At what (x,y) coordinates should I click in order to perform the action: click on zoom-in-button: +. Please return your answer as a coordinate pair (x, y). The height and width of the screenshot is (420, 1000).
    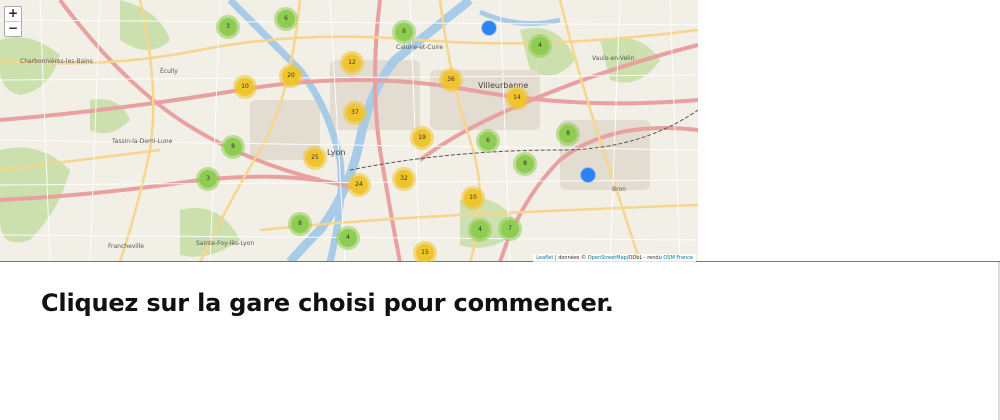
    Looking at the image, I should click on (13, 14).